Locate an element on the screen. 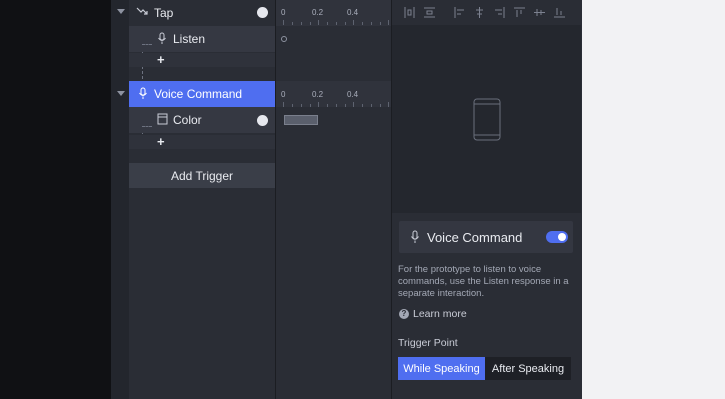 Image resolution: width=725 pixels, height=399 pixels. trigger-label-tap: Tap is located at coordinates (164, 13).